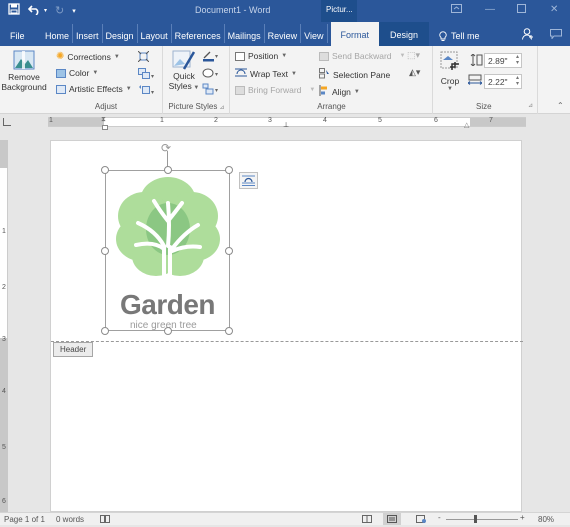 This screenshot has height=527, width=570. What do you see at coordinates (482, 519) in the screenshot?
I see `zoom-slider-track` at bounding box center [482, 519].